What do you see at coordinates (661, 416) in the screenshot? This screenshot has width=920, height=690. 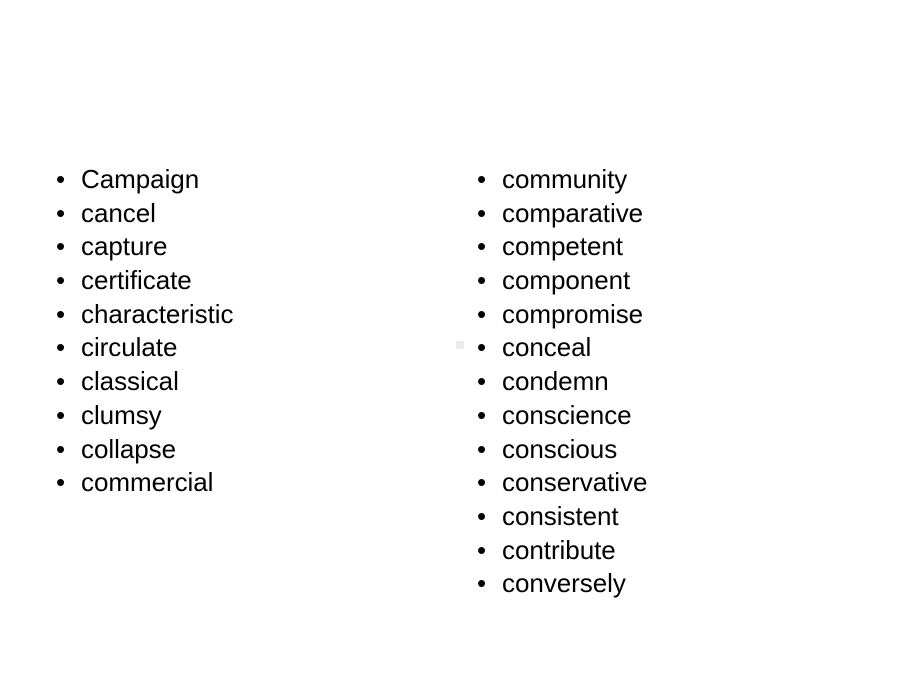 I see `list-item: • conscience` at bounding box center [661, 416].